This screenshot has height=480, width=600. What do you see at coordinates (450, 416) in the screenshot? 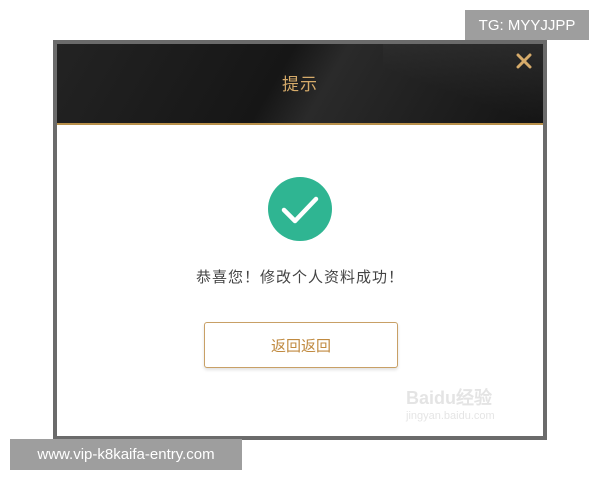
I see `watermark-url: jingyan.baidu.com` at bounding box center [450, 416].